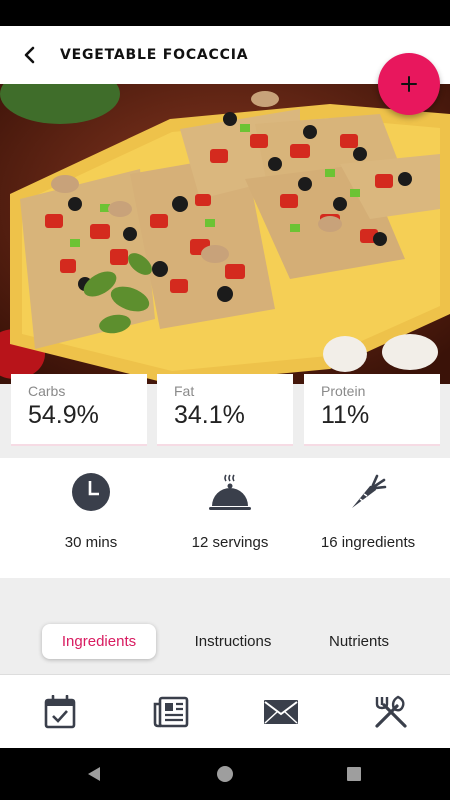 This screenshot has width=450, height=800. I want to click on plus-icon, so click(409, 84).